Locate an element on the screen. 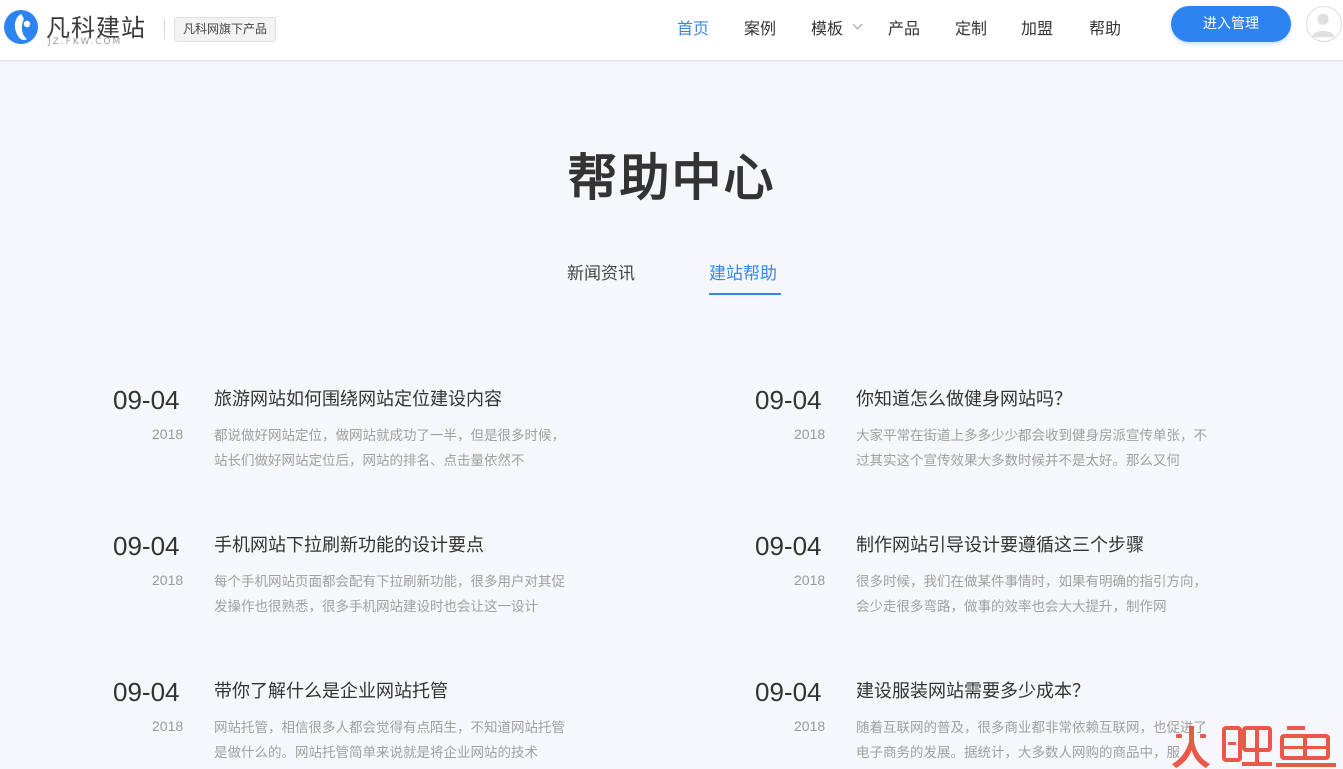 Image resolution: width=1343 pixels, height=769 pixels. logo-mark-icon is located at coordinates (21, 27).